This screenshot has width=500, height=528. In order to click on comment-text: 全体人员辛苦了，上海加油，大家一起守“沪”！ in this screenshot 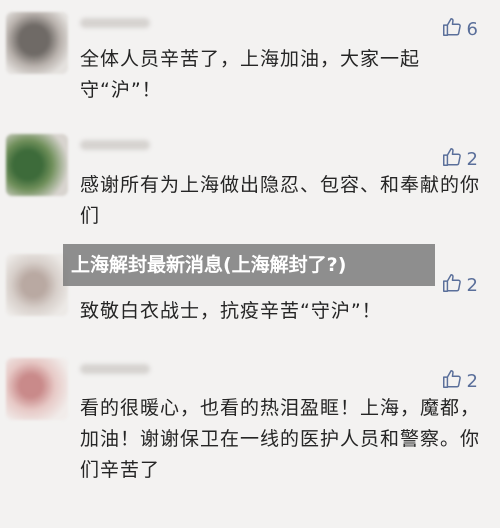, I will do `click(250, 74)`.